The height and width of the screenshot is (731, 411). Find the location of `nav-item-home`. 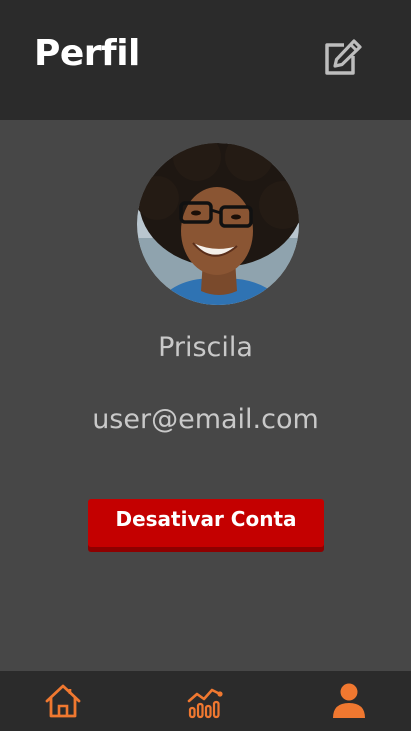

nav-item-home is located at coordinates (63, 701).